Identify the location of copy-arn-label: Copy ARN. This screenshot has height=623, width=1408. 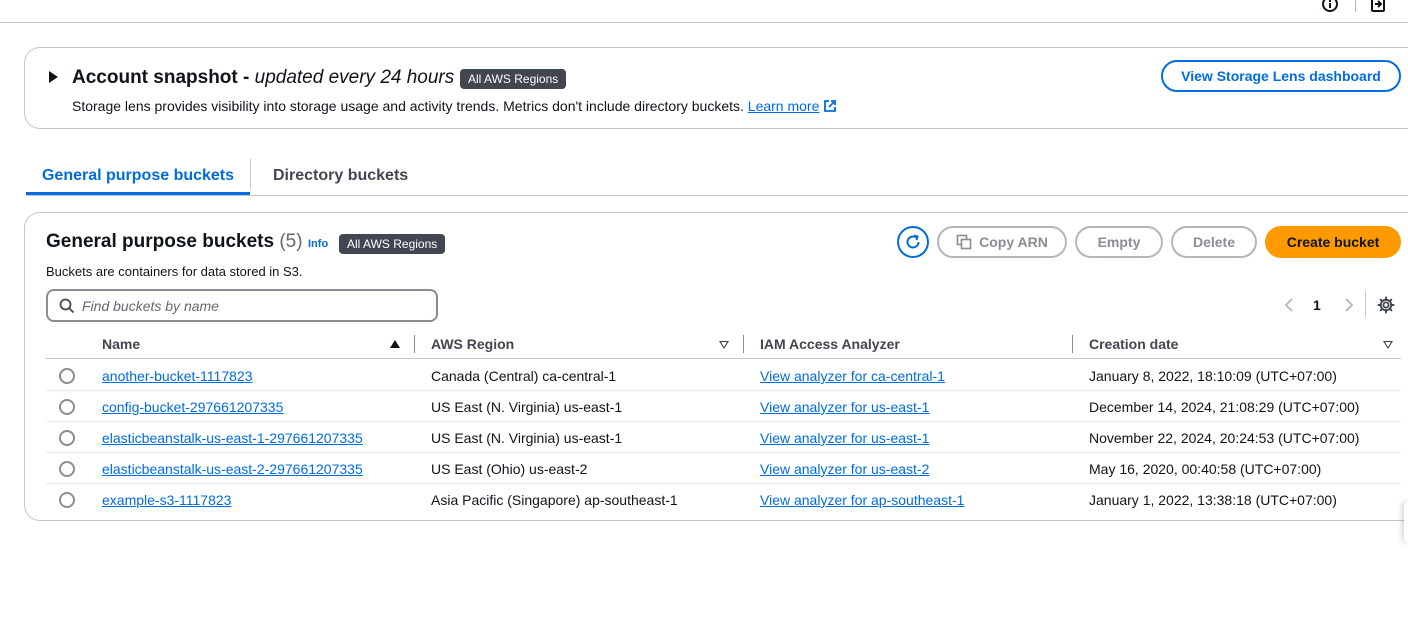
(1013, 242).